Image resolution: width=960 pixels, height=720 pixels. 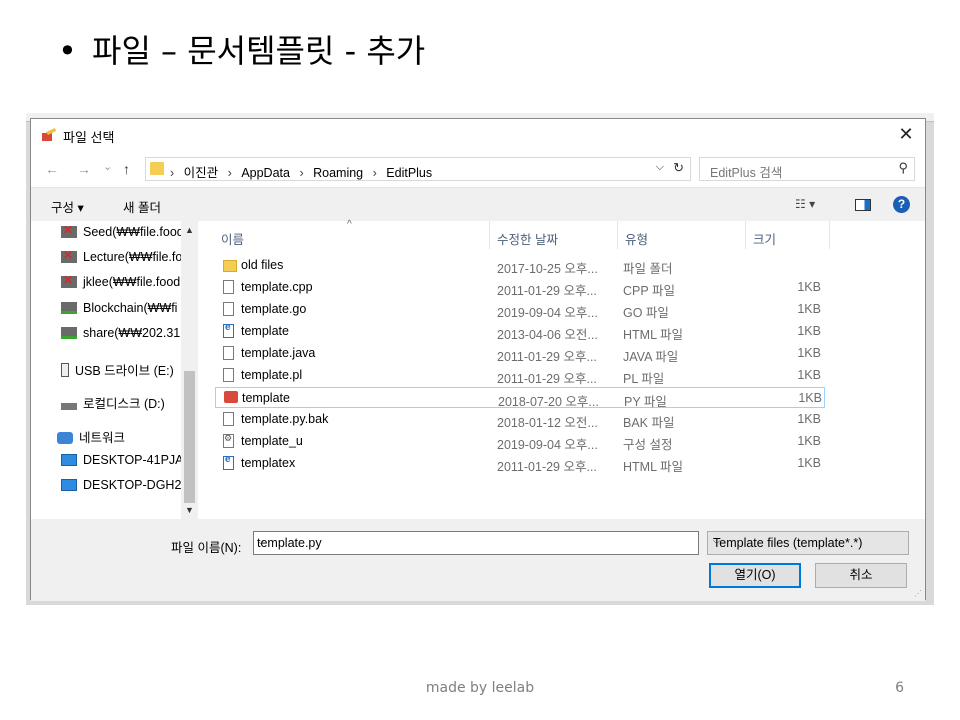 I want to click on file-name: template.py.bak, so click(x=285, y=419).